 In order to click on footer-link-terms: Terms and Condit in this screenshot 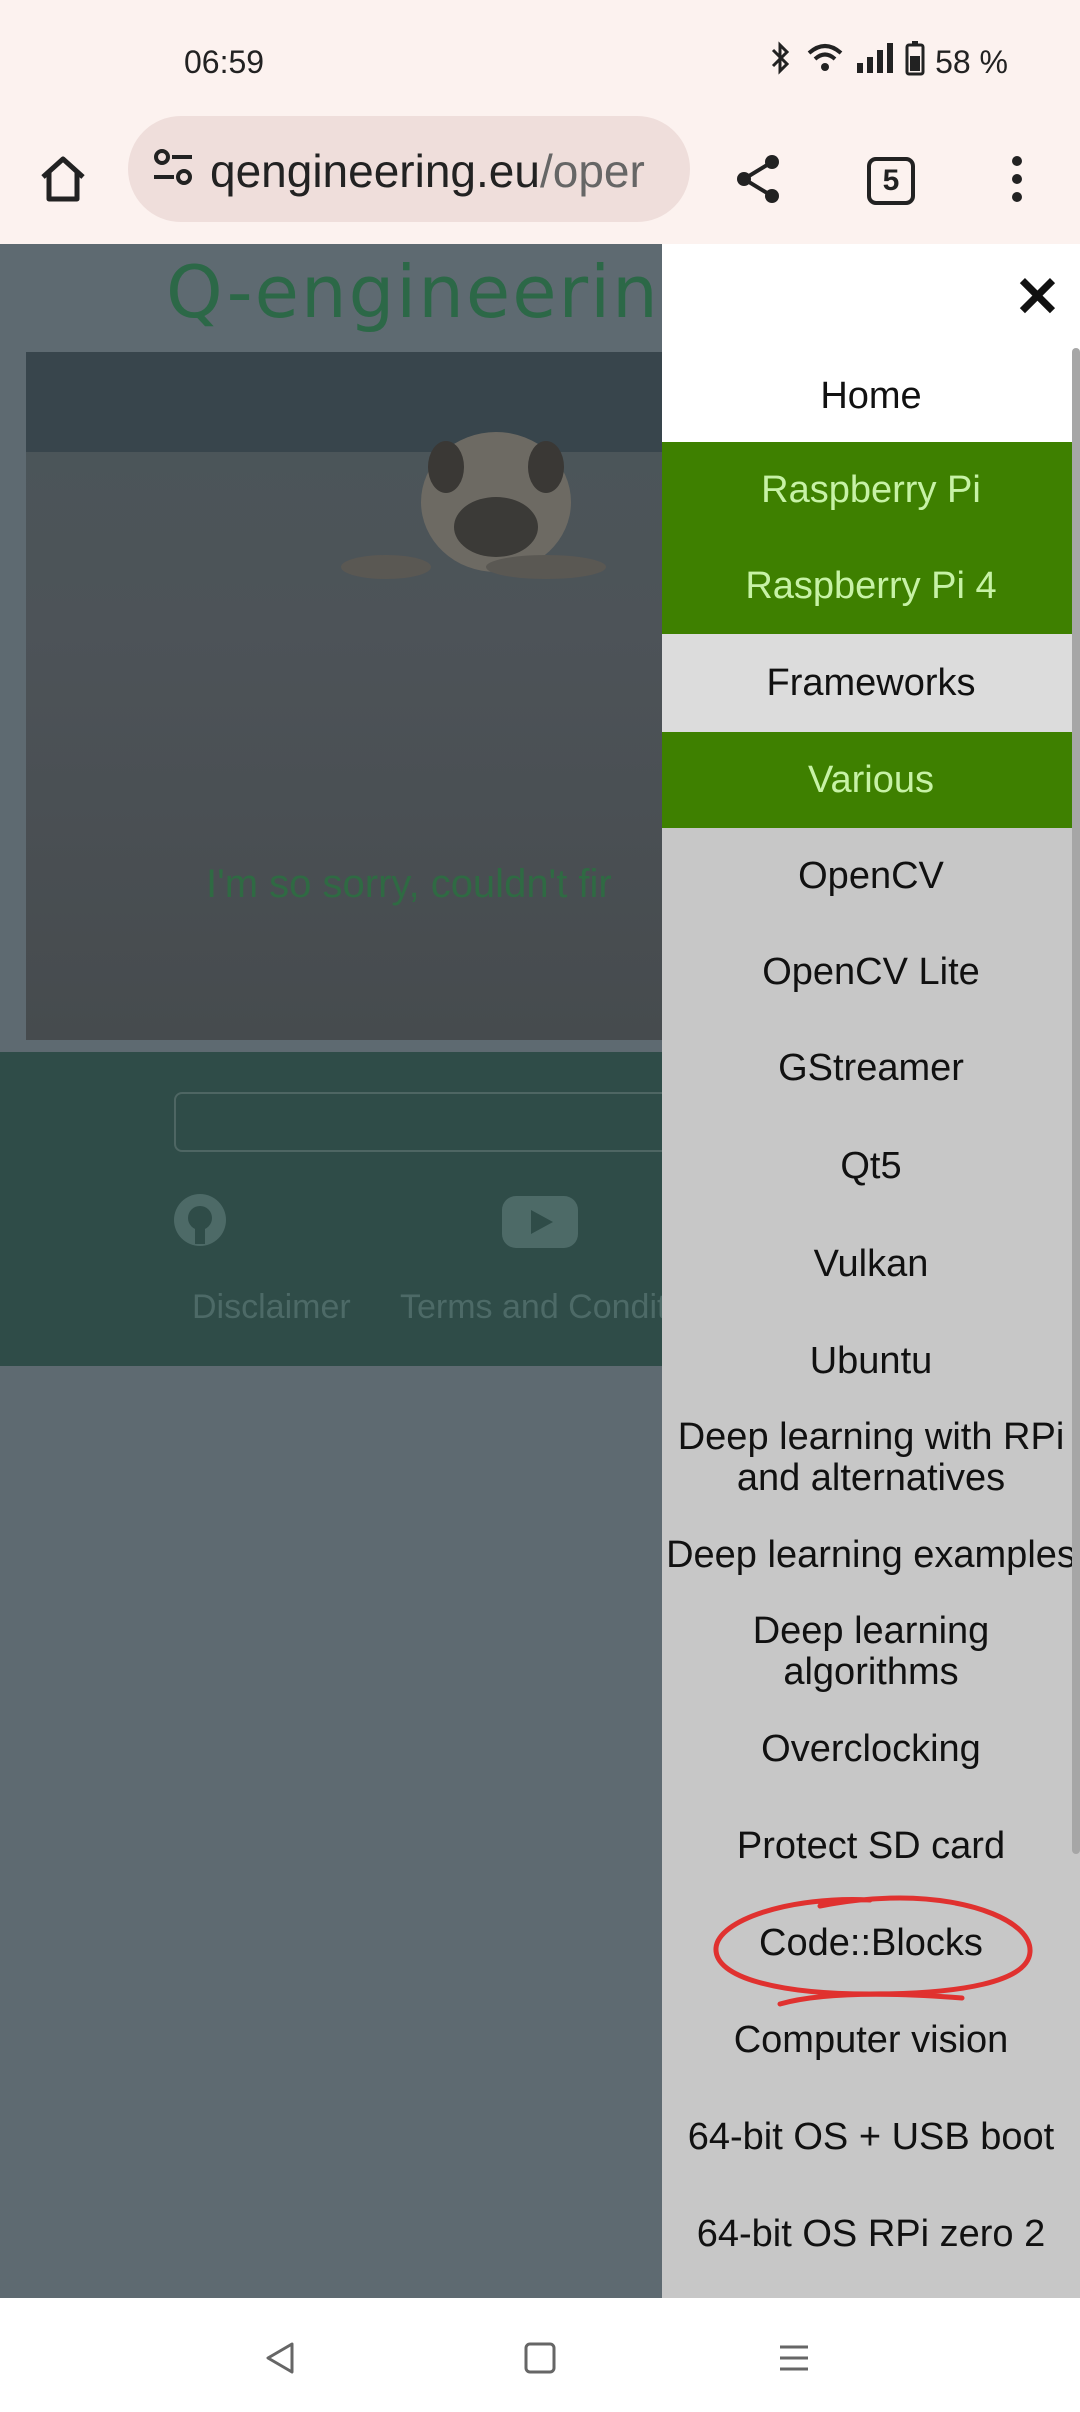, I will do `click(533, 1307)`.